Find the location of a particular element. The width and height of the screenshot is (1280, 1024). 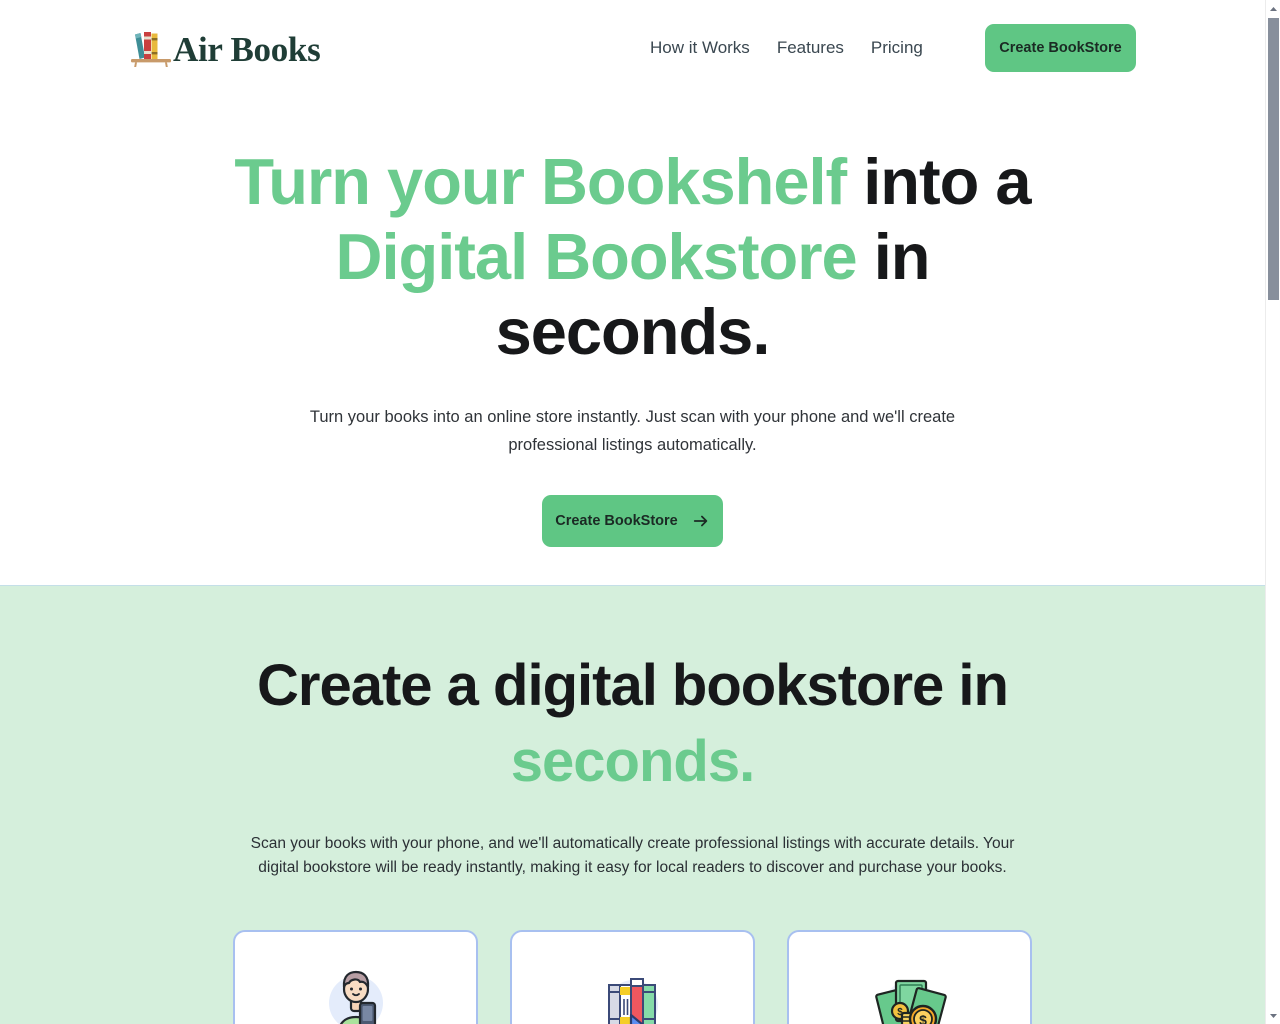

scrollbar-thumb is located at coordinates (1273, 159).